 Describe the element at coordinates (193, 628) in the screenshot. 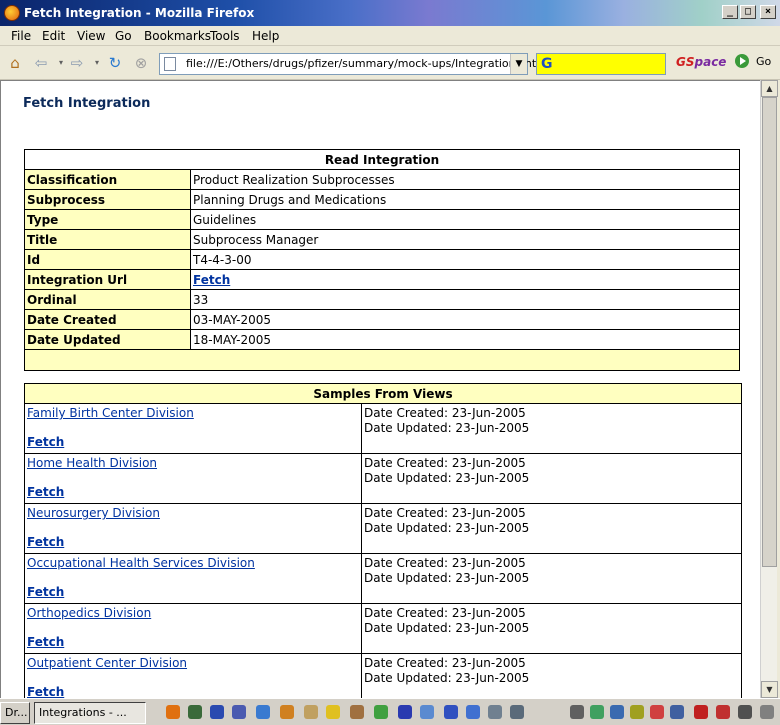

I see `sample-name-cell: Orthopedics Division Fetch` at that location.